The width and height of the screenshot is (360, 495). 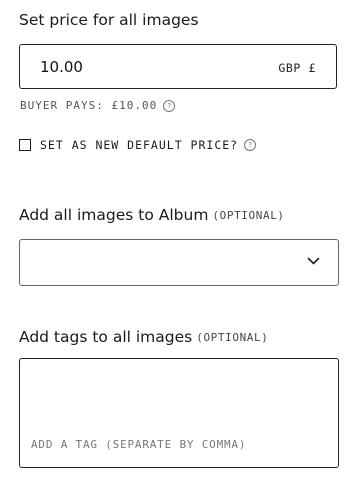 I want to click on chevron-down-icon, so click(x=313, y=261).